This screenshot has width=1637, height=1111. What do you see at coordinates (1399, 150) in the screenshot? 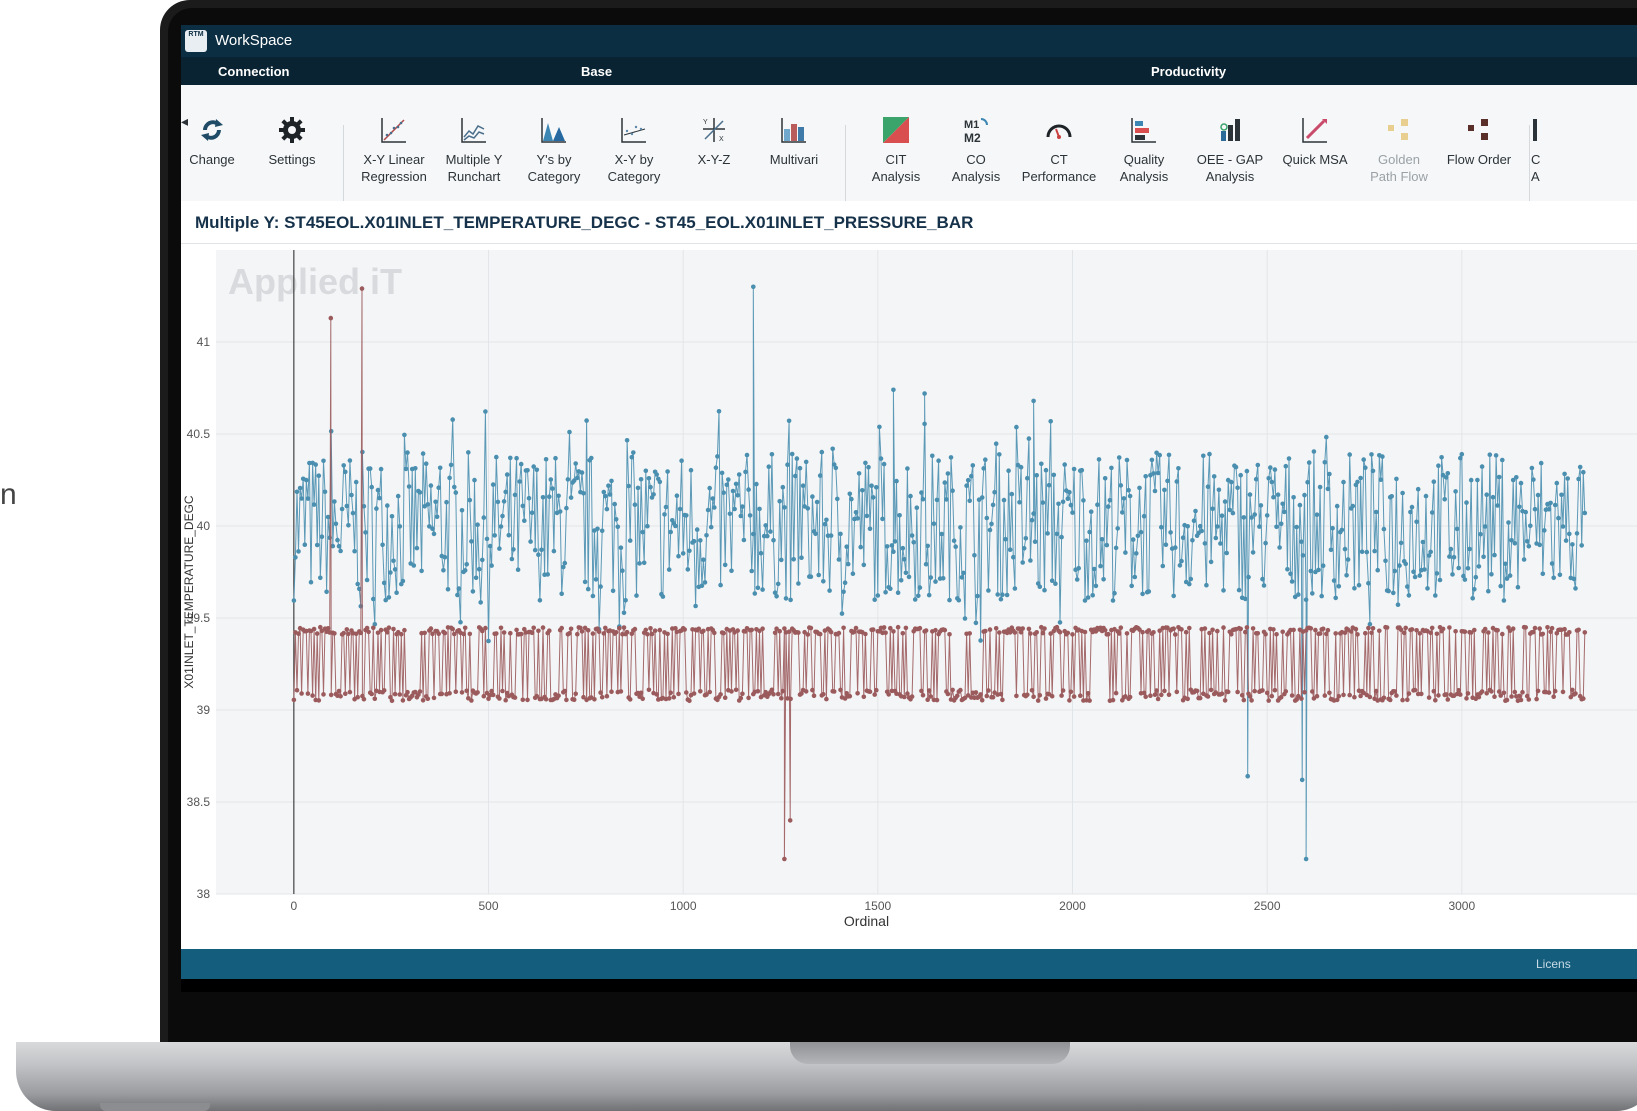
I see `golden-path-flow-button: Golden Path Flow` at bounding box center [1399, 150].